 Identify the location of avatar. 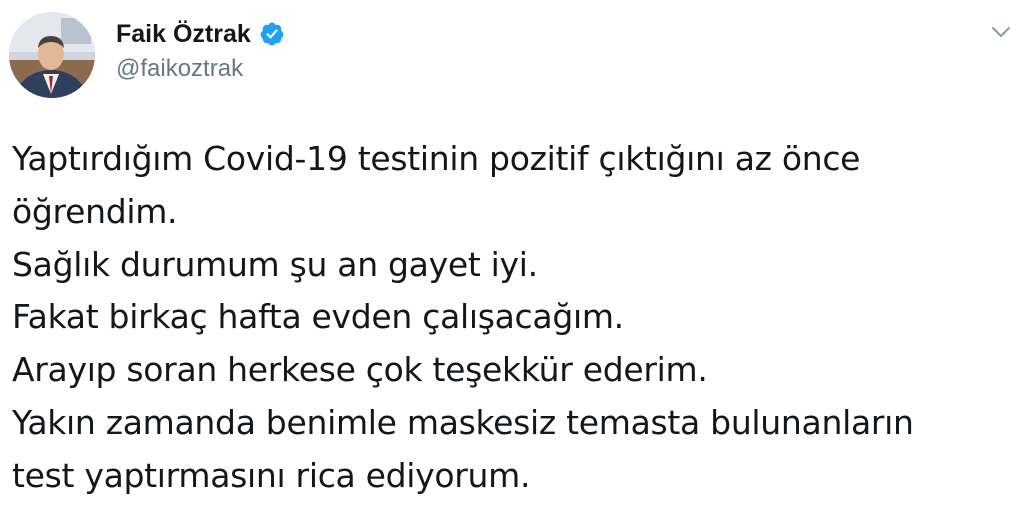
(52, 55).